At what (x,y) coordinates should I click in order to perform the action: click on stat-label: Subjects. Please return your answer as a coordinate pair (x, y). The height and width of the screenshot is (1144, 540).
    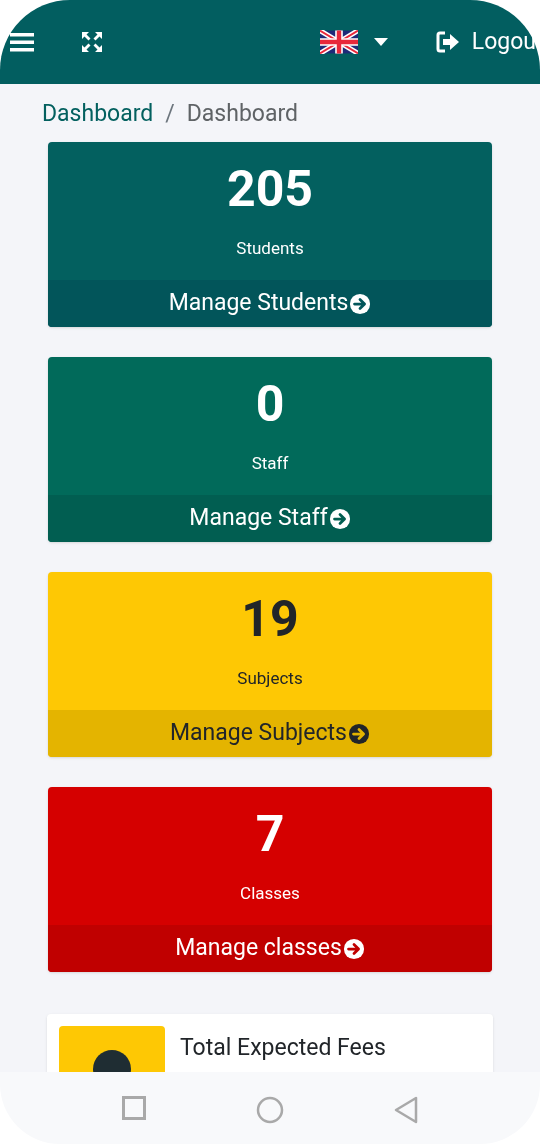
    Looking at the image, I should click on (270, 678).